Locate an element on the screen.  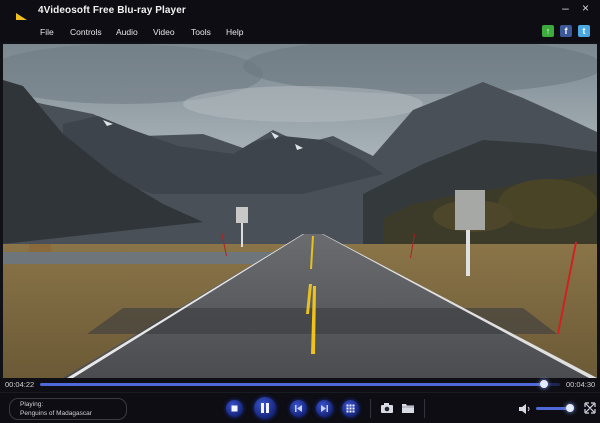
previous-icon is located at coordinates (298, 408).